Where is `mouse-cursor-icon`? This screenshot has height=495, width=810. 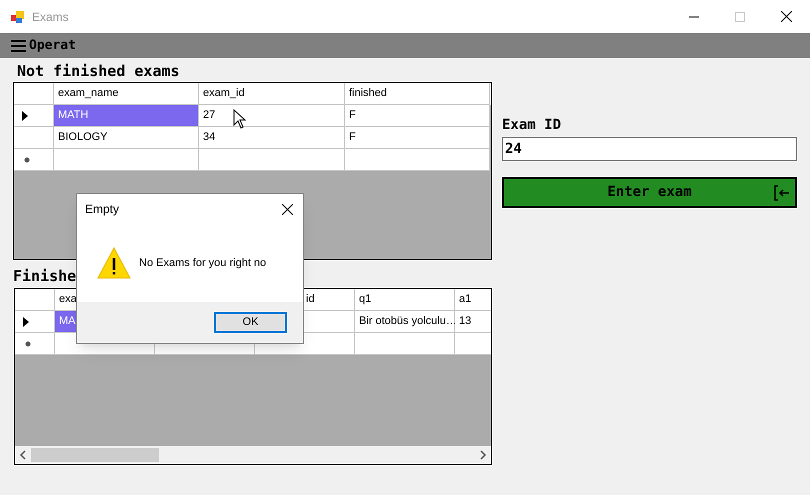
mouse-cursor-icon is located at coordinates (240, 119).